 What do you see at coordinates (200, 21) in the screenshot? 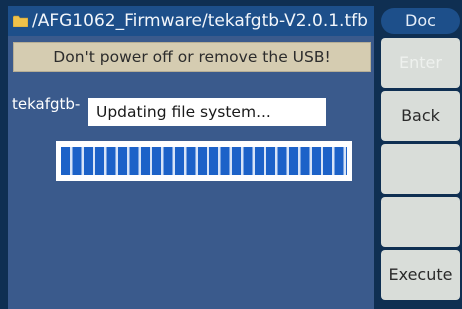
I see `file-path: /AFG1062_Firmware/tekafgtb-V2.0.1.tfb` at bounding box center [200, 21].